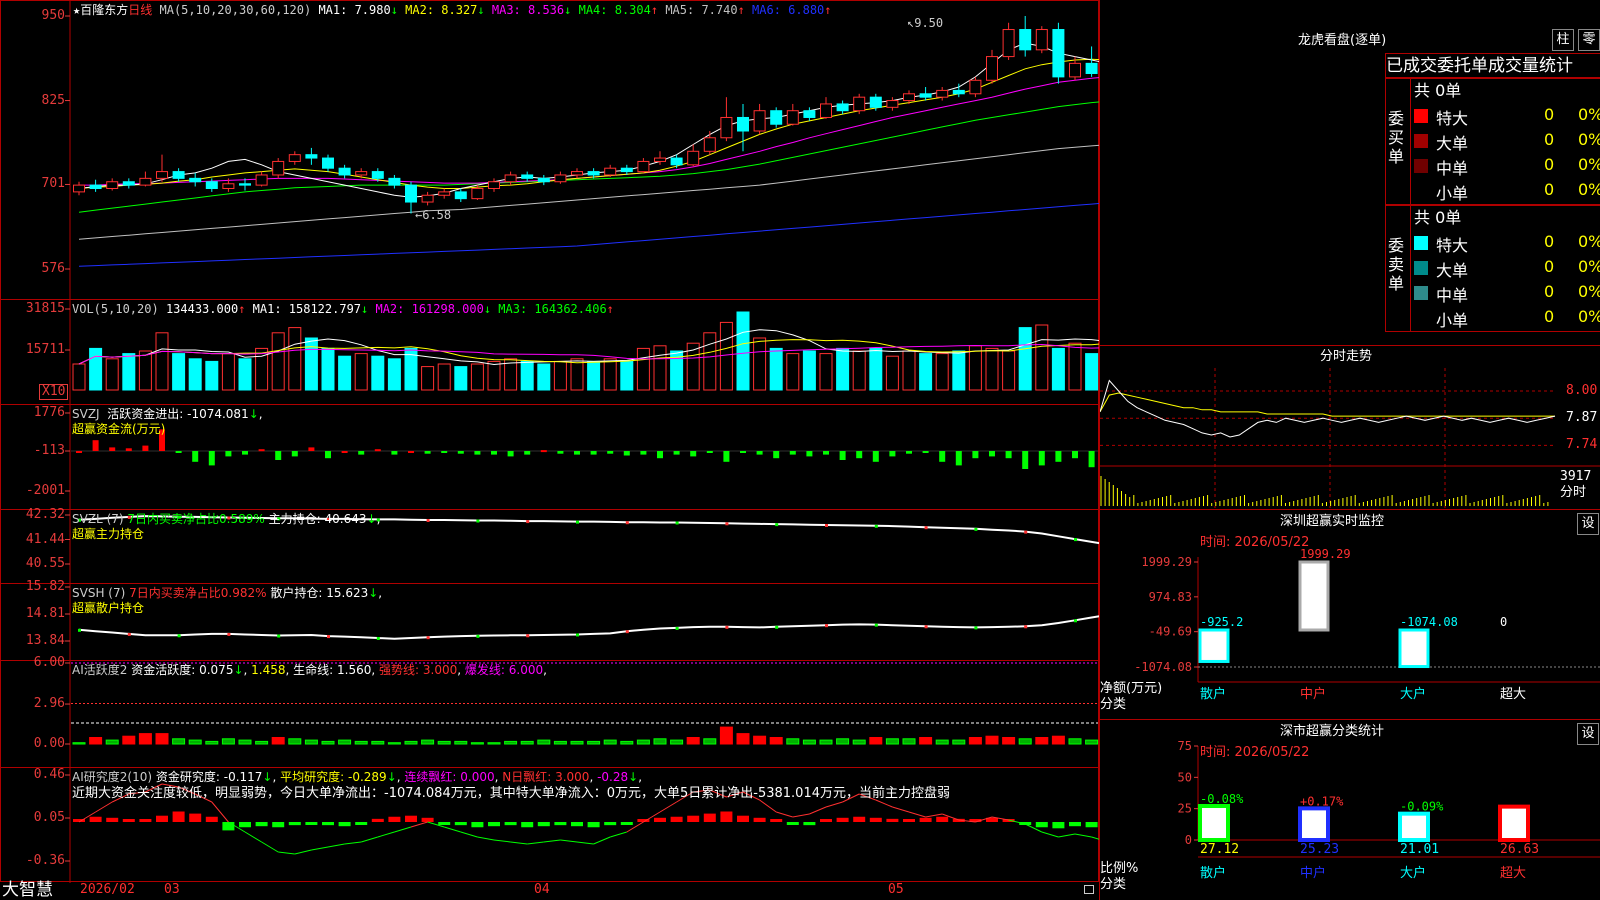 This screenshot has height=900, width=1600. What do you see at coordinates (611, 10) in the screenshot?
I see `ma-value-4: MA4: 8.304` at bounding box center [611, 10].